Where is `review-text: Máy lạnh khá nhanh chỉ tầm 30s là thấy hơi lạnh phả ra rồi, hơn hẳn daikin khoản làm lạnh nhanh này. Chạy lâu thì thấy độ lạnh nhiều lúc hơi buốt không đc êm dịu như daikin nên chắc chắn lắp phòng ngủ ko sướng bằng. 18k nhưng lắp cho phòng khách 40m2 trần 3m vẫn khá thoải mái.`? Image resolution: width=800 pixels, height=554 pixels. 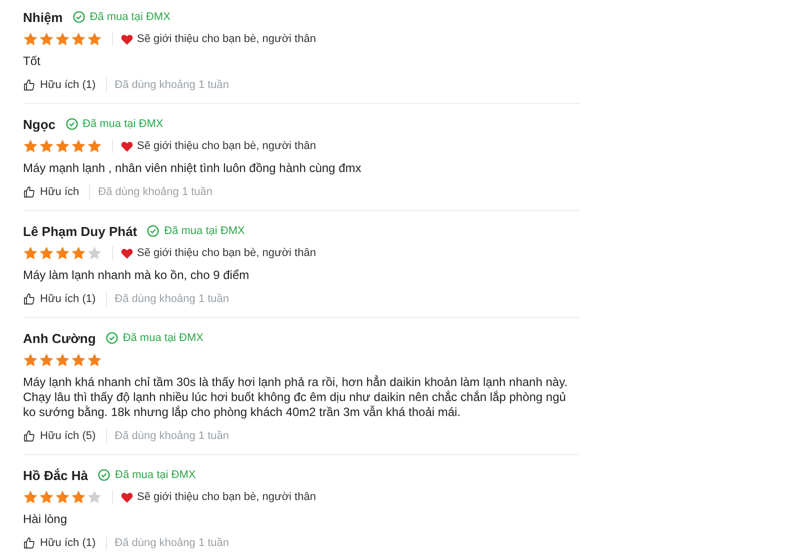 review-text: Máy lạnh khá nhanh chỉ tầm 30s là thấy hơi lạnh phả ra rồi, hơn hẳn daikin khoản làm lạnh nhanh này. Chạy lâu thì thấy độ lạnh nhiều lúc hơi buốt không đc êm dịu như daikin nên chắc chắn lắp phòng ngủ ko sướng bằng. 18k nhưng lắp cho phòng khách 40m2 trần 3m vẫn khá thoải mái. is located at coordinates (296, 397).